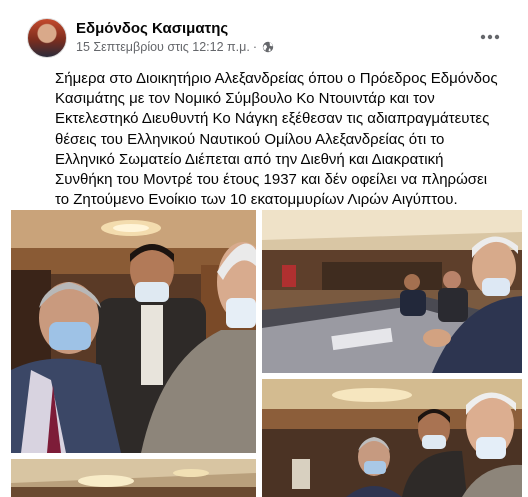  I want to click on photo-ceiling-lights, so click(133, 478).